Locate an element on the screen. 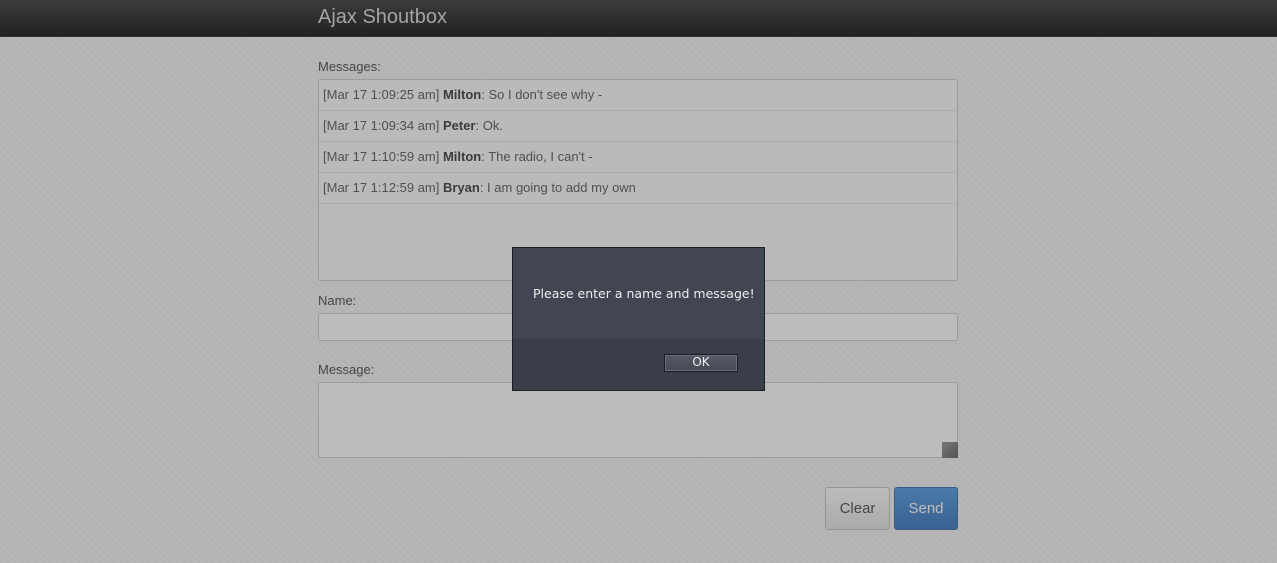  app-title: Ajax Shoutbox is located at coordinates (382, 17).